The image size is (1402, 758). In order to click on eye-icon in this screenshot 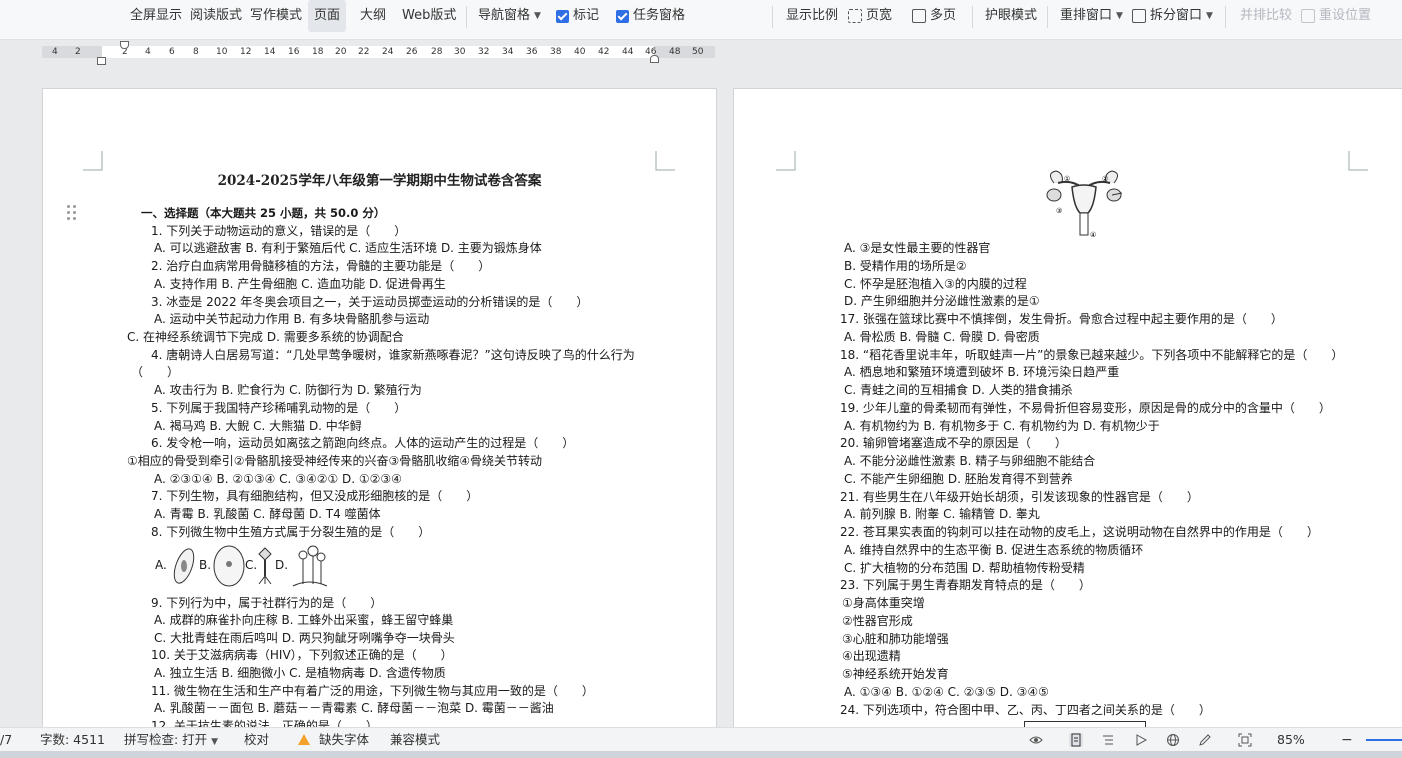, I will do `click(1036, 740)`.